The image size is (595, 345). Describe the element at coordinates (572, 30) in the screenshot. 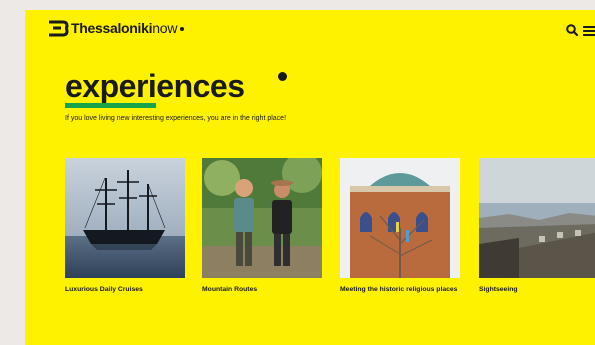

I see `search-icon` at that location.